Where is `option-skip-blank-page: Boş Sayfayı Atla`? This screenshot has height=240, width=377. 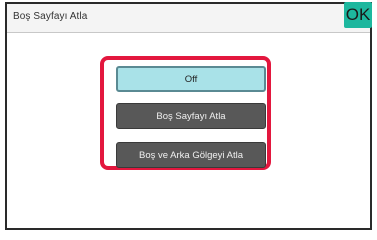
option-skip-blank-page: Boş Sayfayı Atla is located at coordinates (191, 116).